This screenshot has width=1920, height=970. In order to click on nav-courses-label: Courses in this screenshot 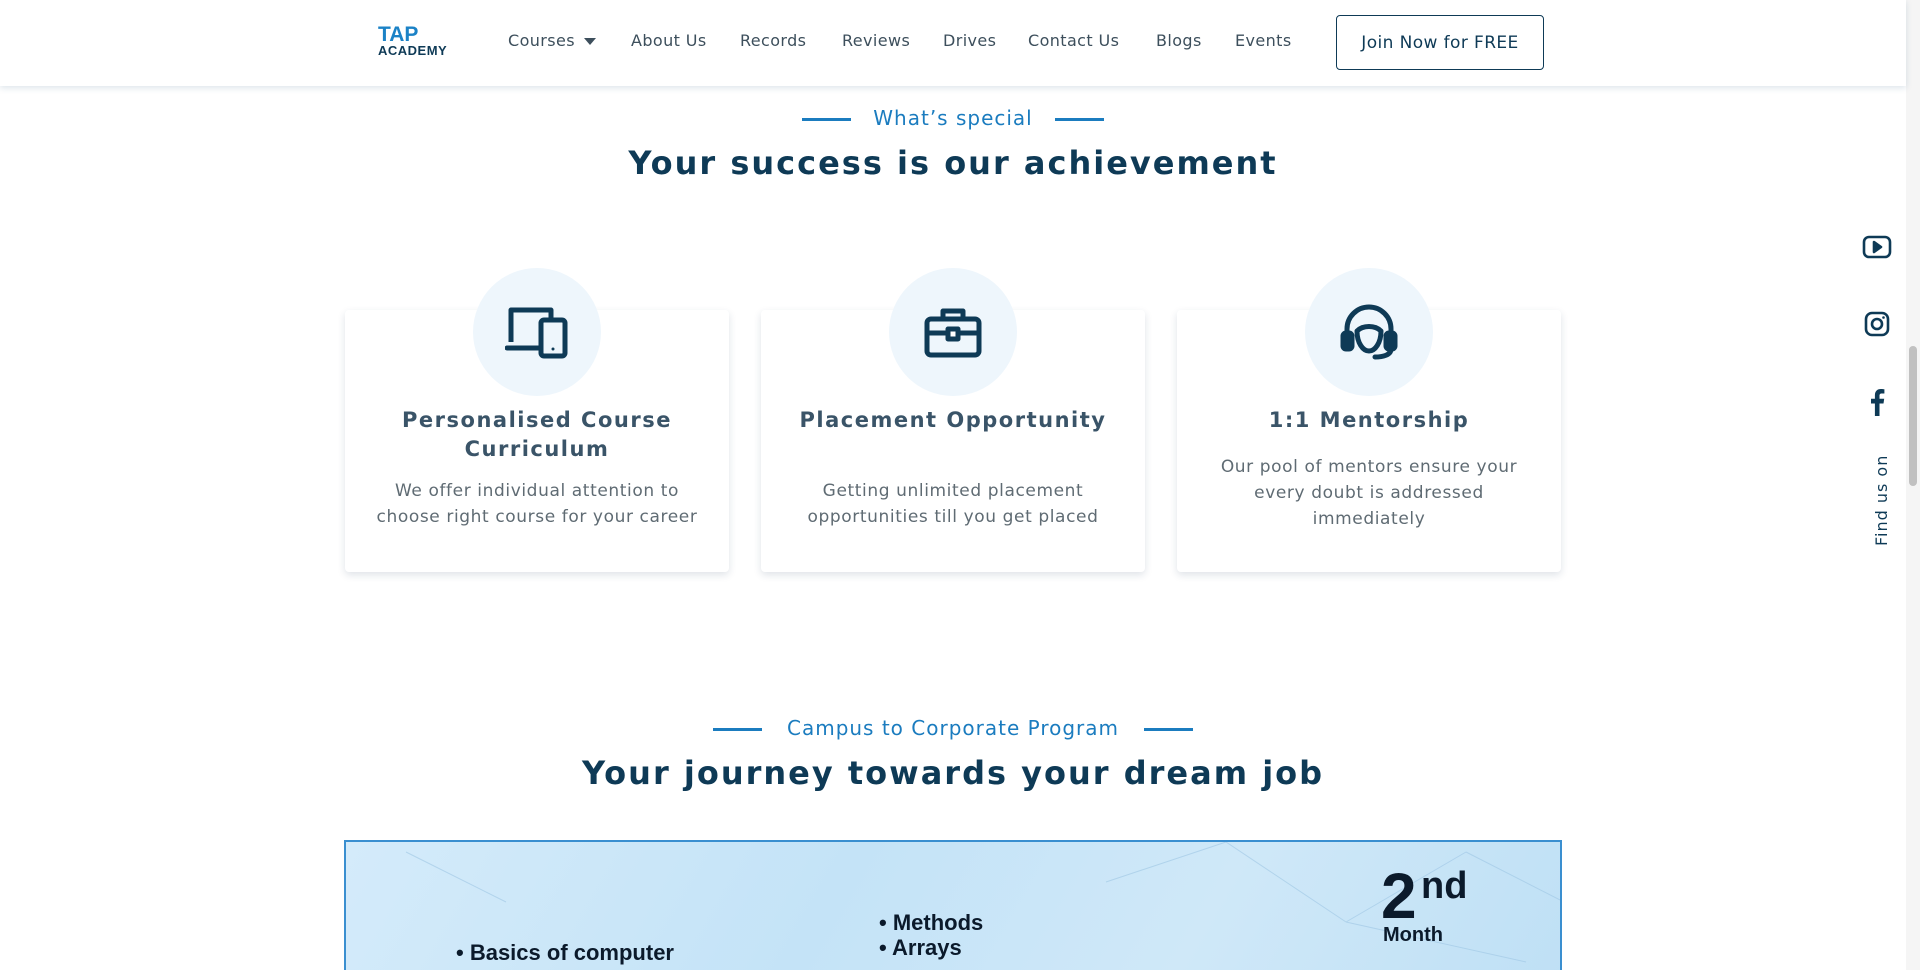, I will do `click(541, 40)`.